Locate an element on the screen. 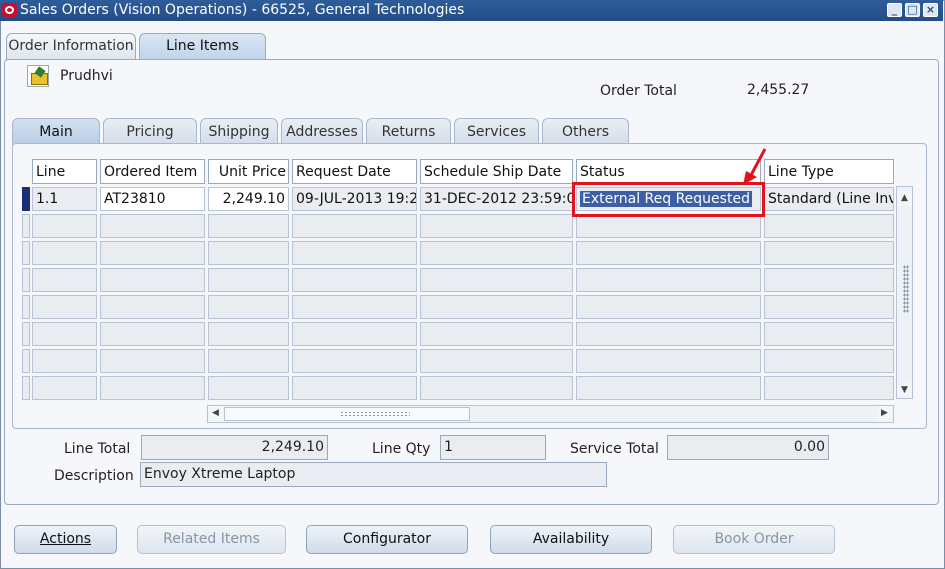  folder-icon is located at coordinates (38, 76).